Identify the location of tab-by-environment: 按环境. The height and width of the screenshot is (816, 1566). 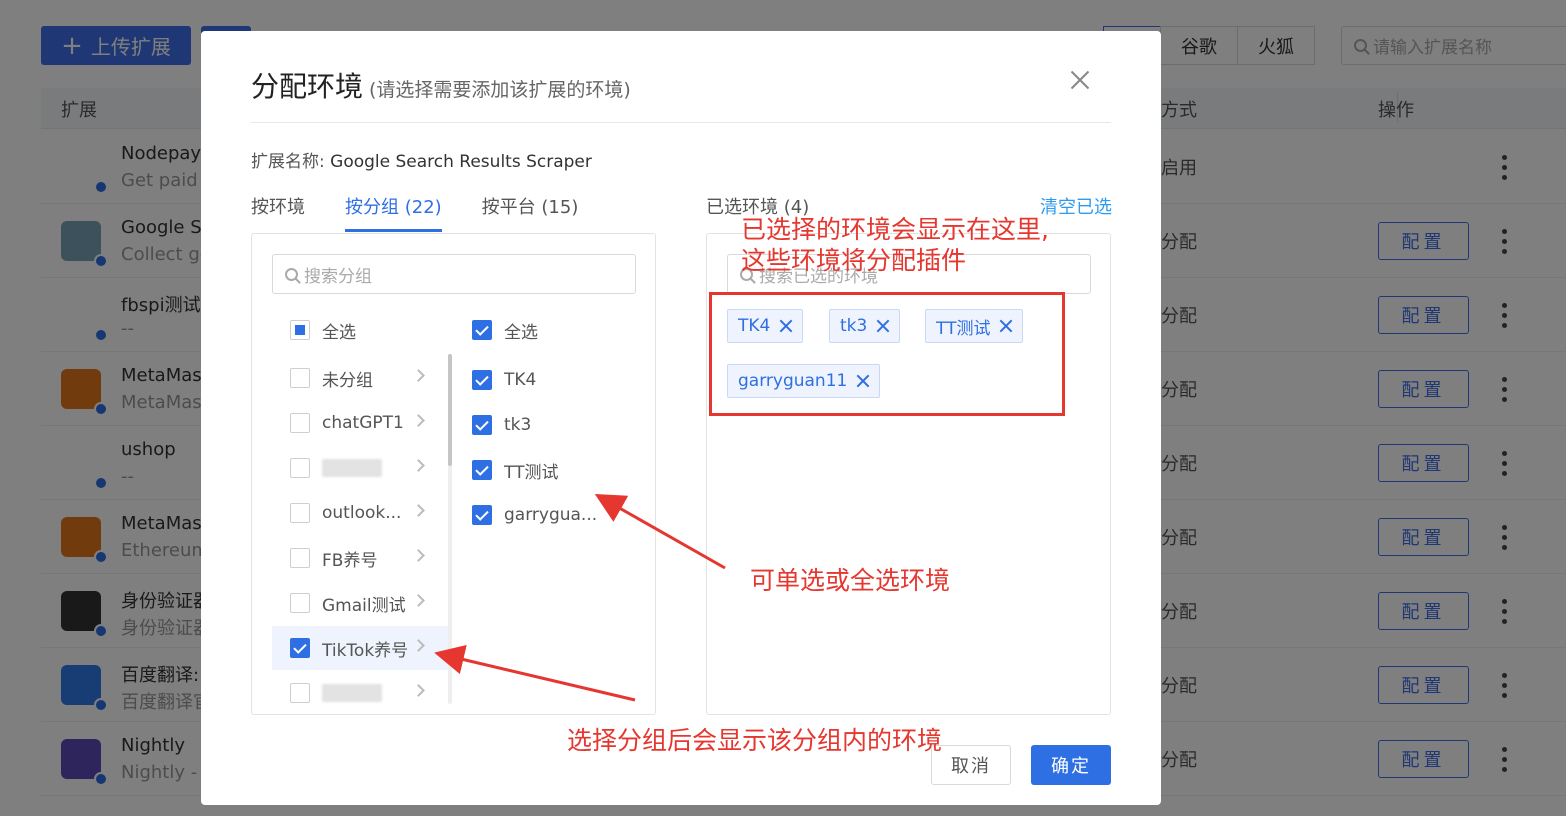
(278, 212).